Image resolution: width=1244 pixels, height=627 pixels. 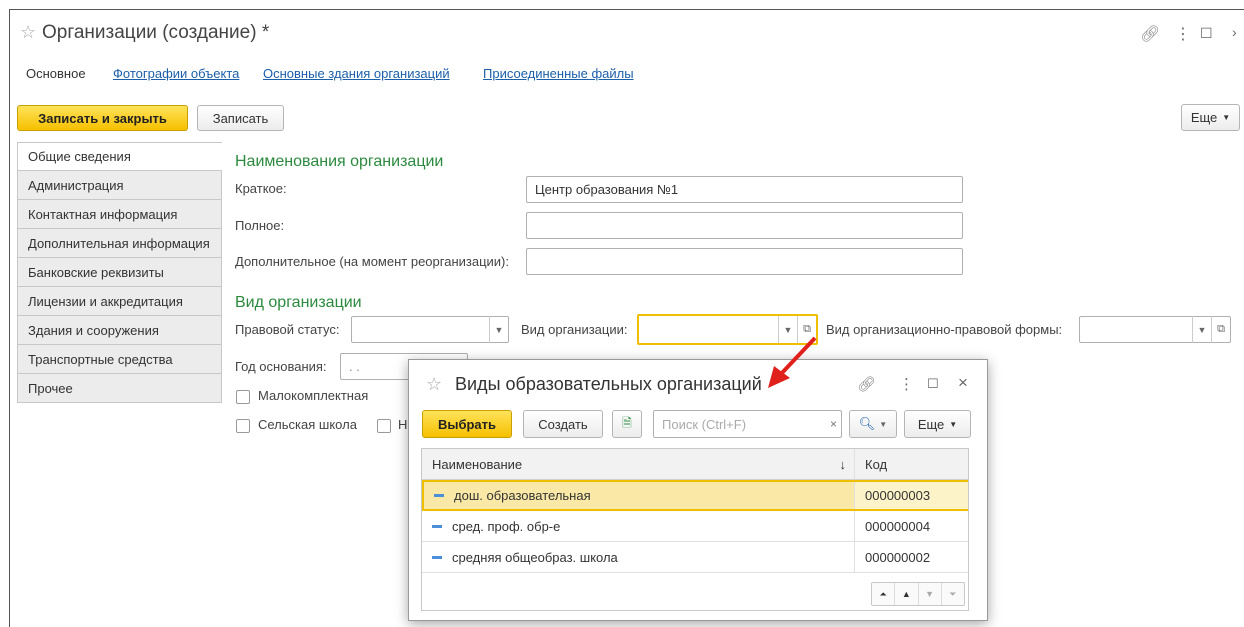 I want to click on tab-buildings: Основные здания организаций, so click(x=356, y=73).